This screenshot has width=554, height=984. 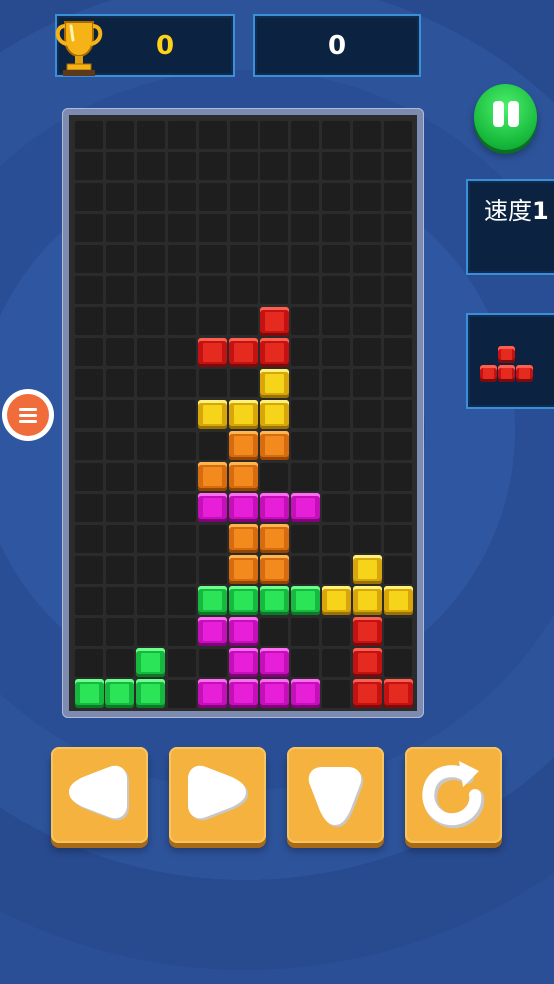 I want to click on menu-button, so click(x=28, y=415).